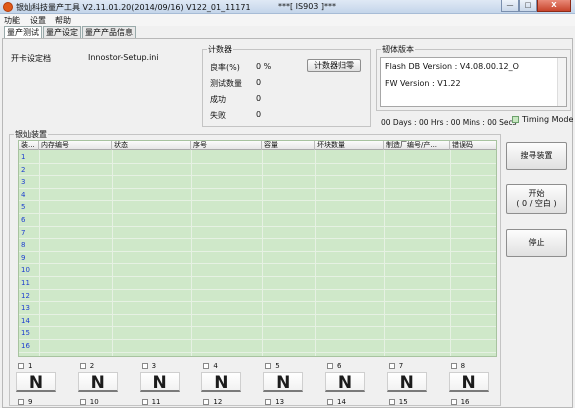 Image resolution: width=575 pixels, height=408 pixels. I want to click on row-number: 8, so click(23, 245).